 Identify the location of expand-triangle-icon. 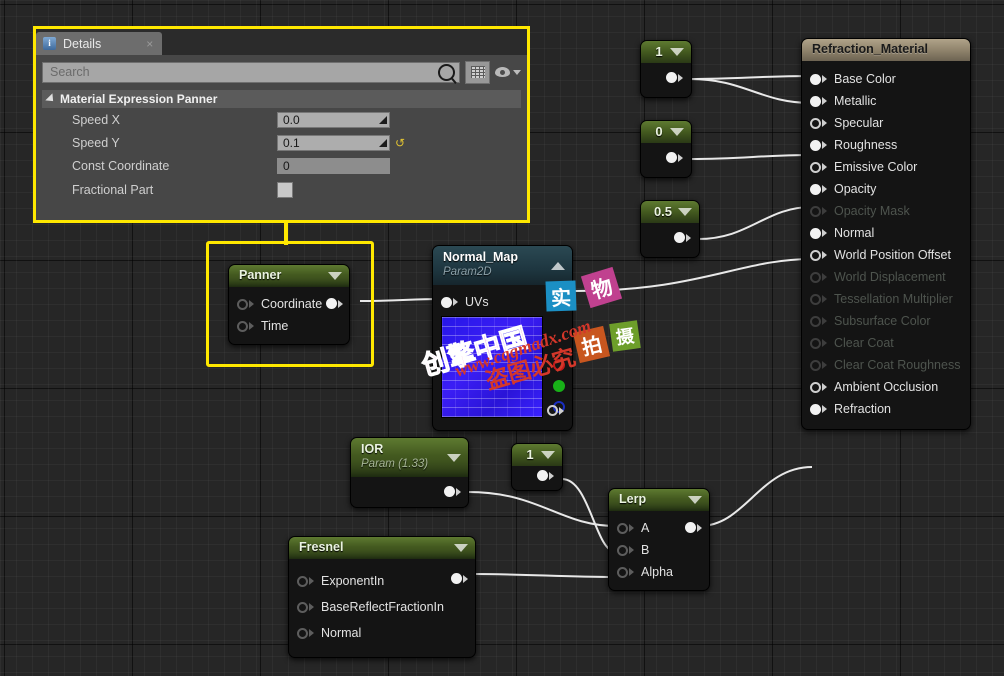
(51, 99).